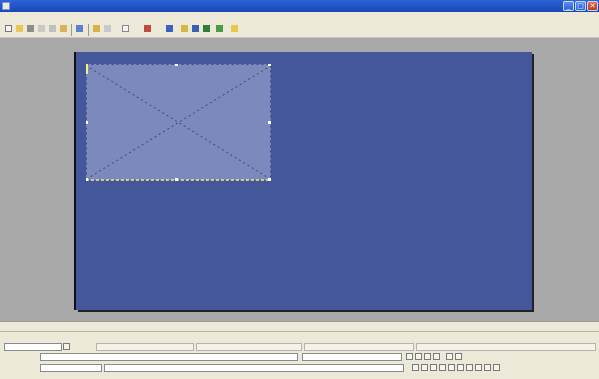  Describe the element at coordinates (299, 6) in the screenshot. I see `title-bar: _ □ ✕` at that location.